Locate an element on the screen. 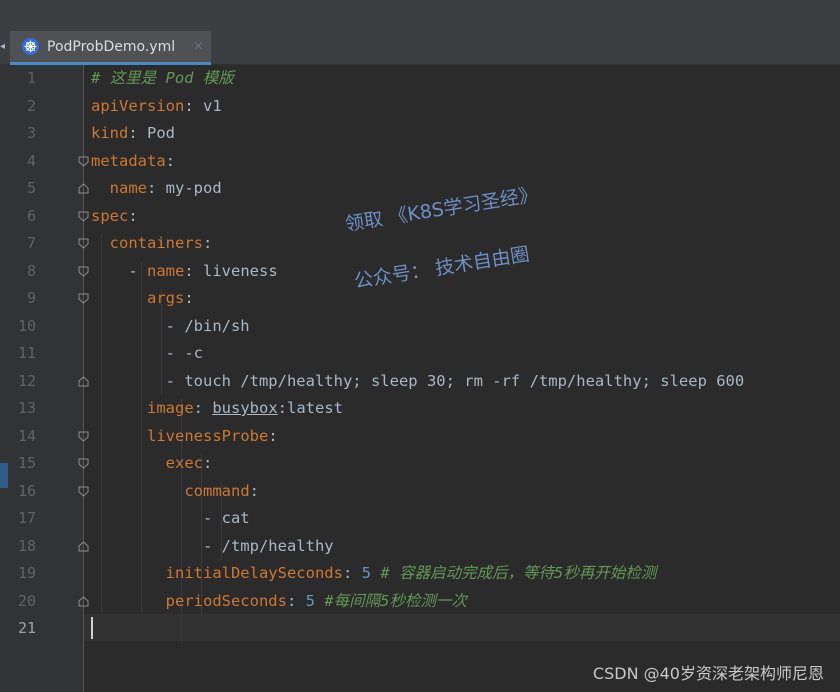 This screenshot has width=840, height=692. code-line: - -c is located at coordinates (147, 354).